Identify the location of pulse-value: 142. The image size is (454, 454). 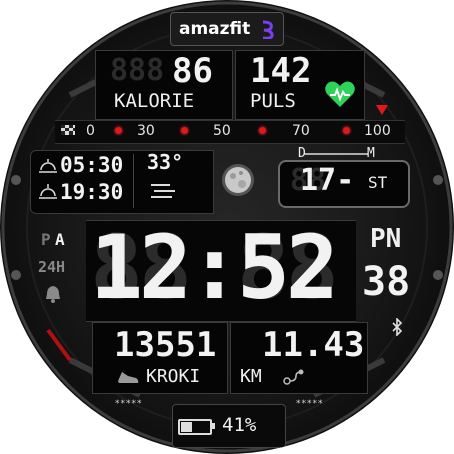
(281, 71).